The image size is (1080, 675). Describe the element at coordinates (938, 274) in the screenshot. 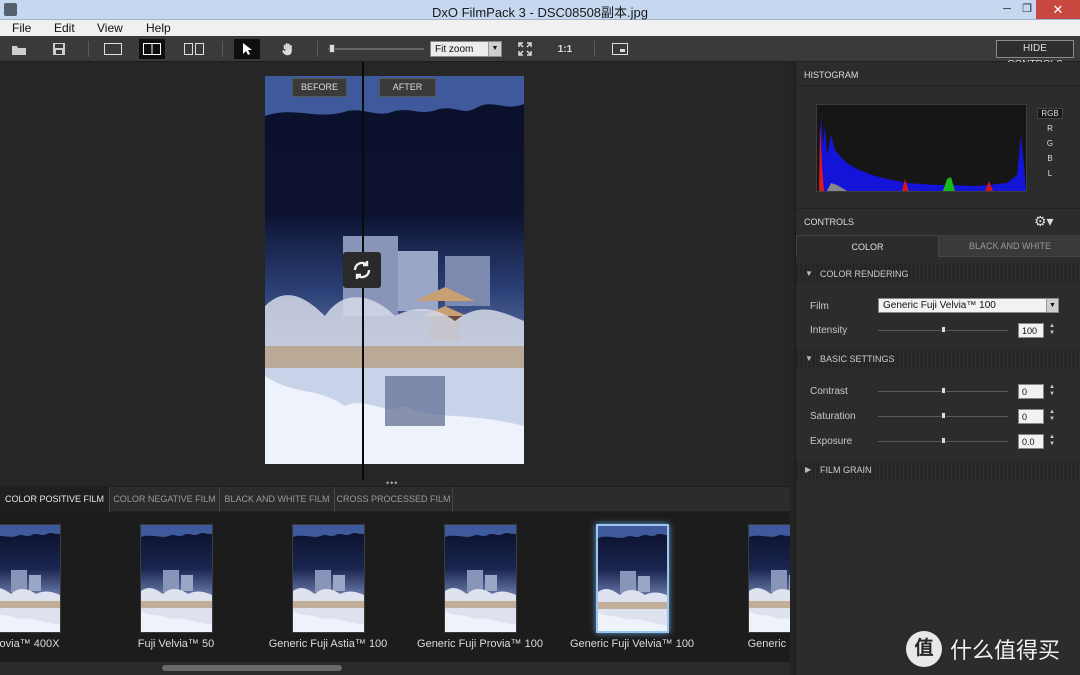

I see `color-rendering-section: ▼ COLOR RENDERING` at that location.